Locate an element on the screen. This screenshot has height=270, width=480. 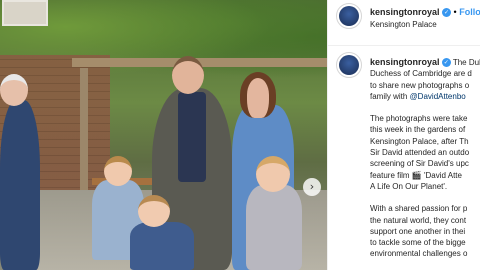
caption-line: screening of Sir David's upc is located at coordinates (419, 164).